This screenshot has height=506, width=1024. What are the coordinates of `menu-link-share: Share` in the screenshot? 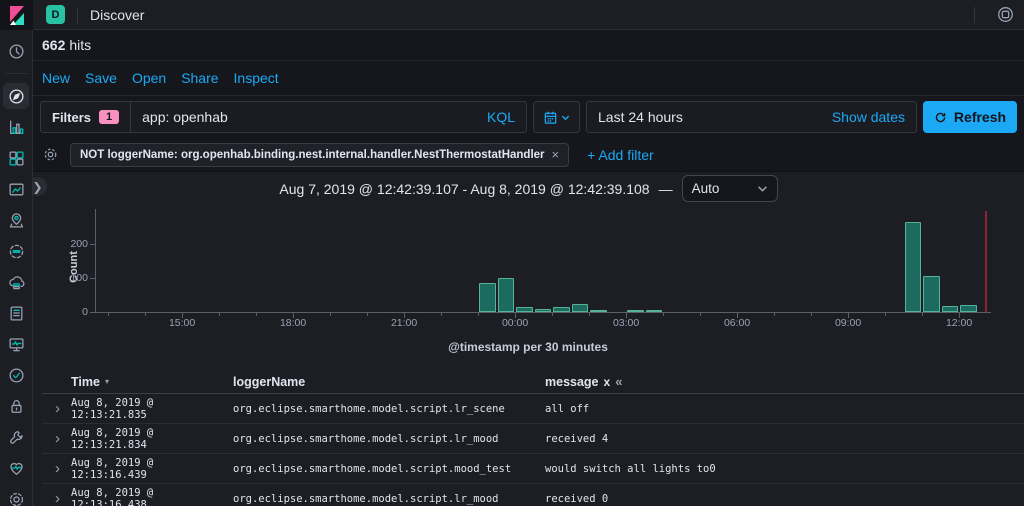 It's located at (199, 78).